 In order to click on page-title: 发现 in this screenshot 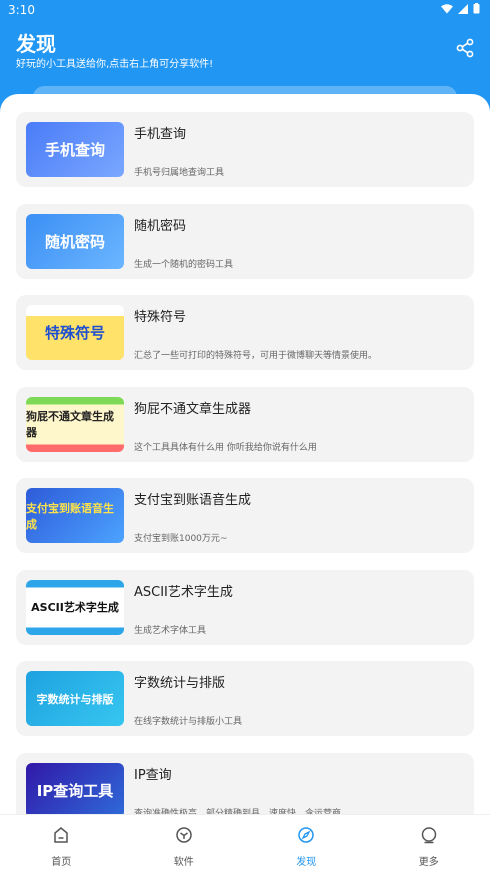, I will do `click(36, 44)`.